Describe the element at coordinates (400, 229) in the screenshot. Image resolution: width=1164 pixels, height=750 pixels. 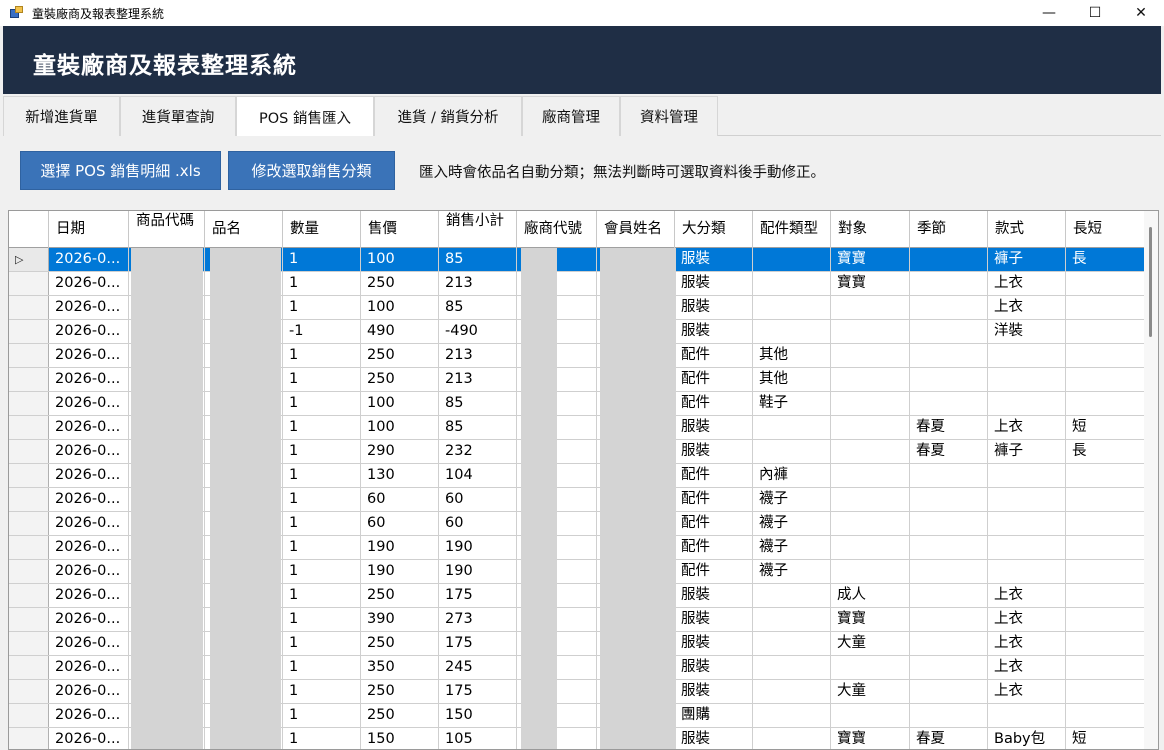
I see `column-header-price: 售價` at that location.